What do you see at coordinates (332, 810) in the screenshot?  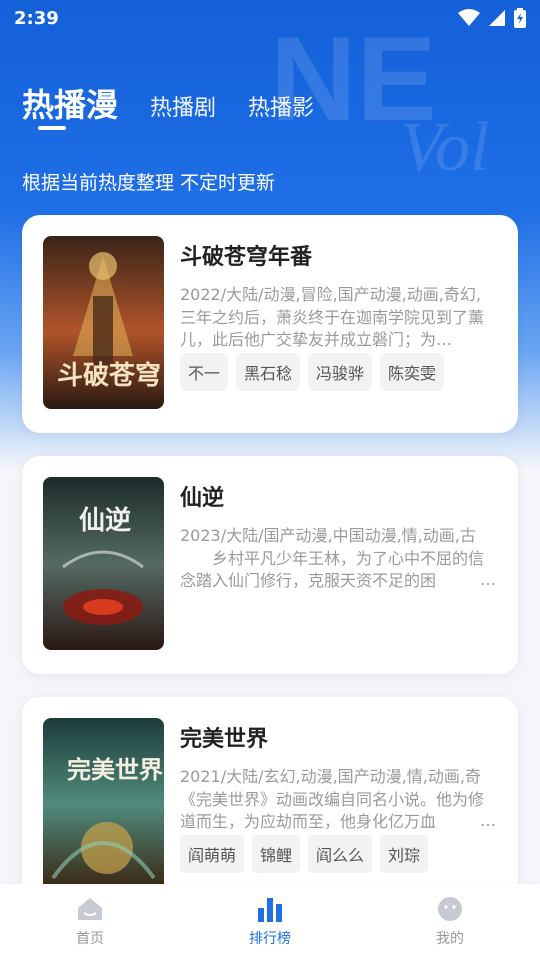 I see `card-description: 《完美世界》动画改编自同名小说。他为修道而生，为应劫而至，他身化亿万血` at bounding box center [332, 810].